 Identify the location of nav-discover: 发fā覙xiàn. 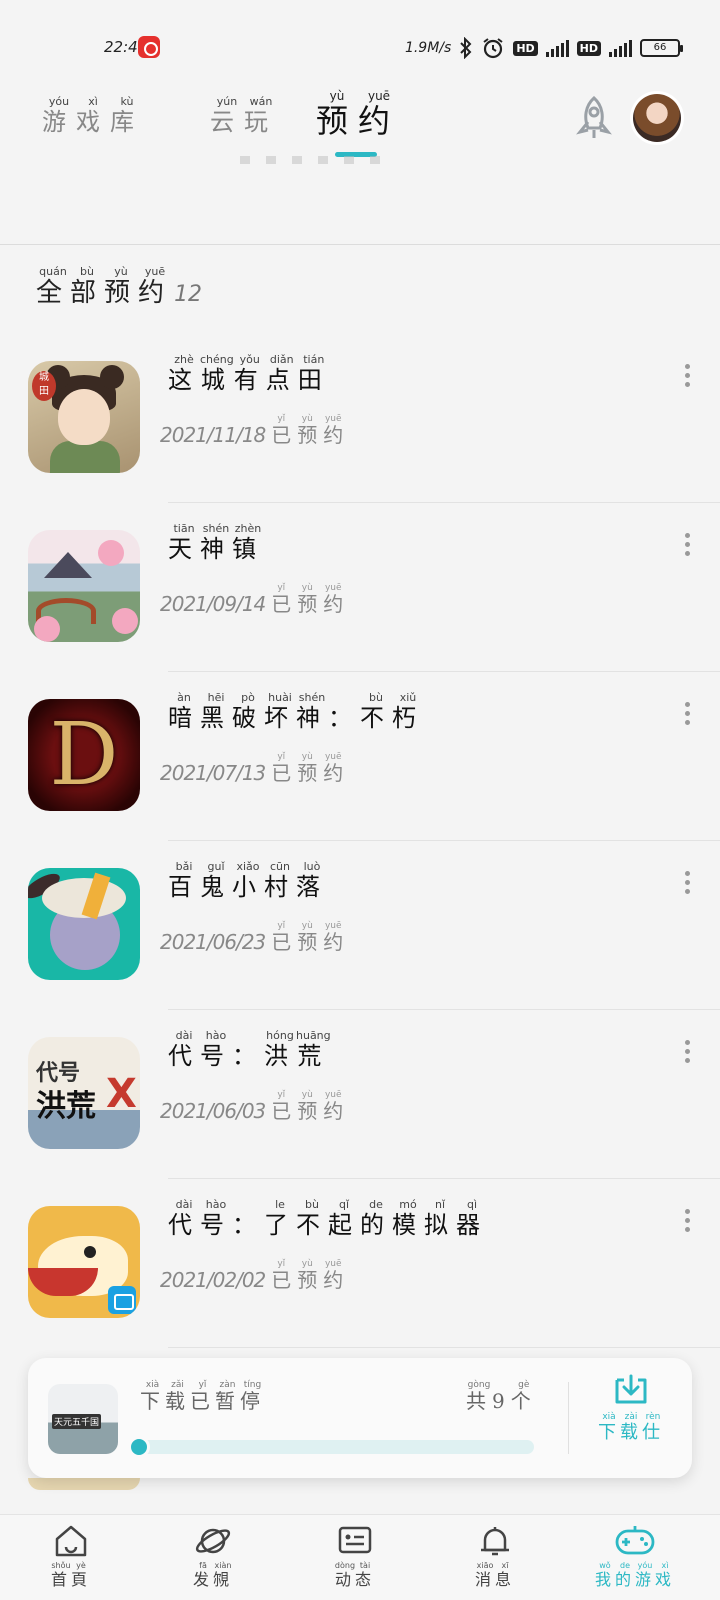
(213, 1556).